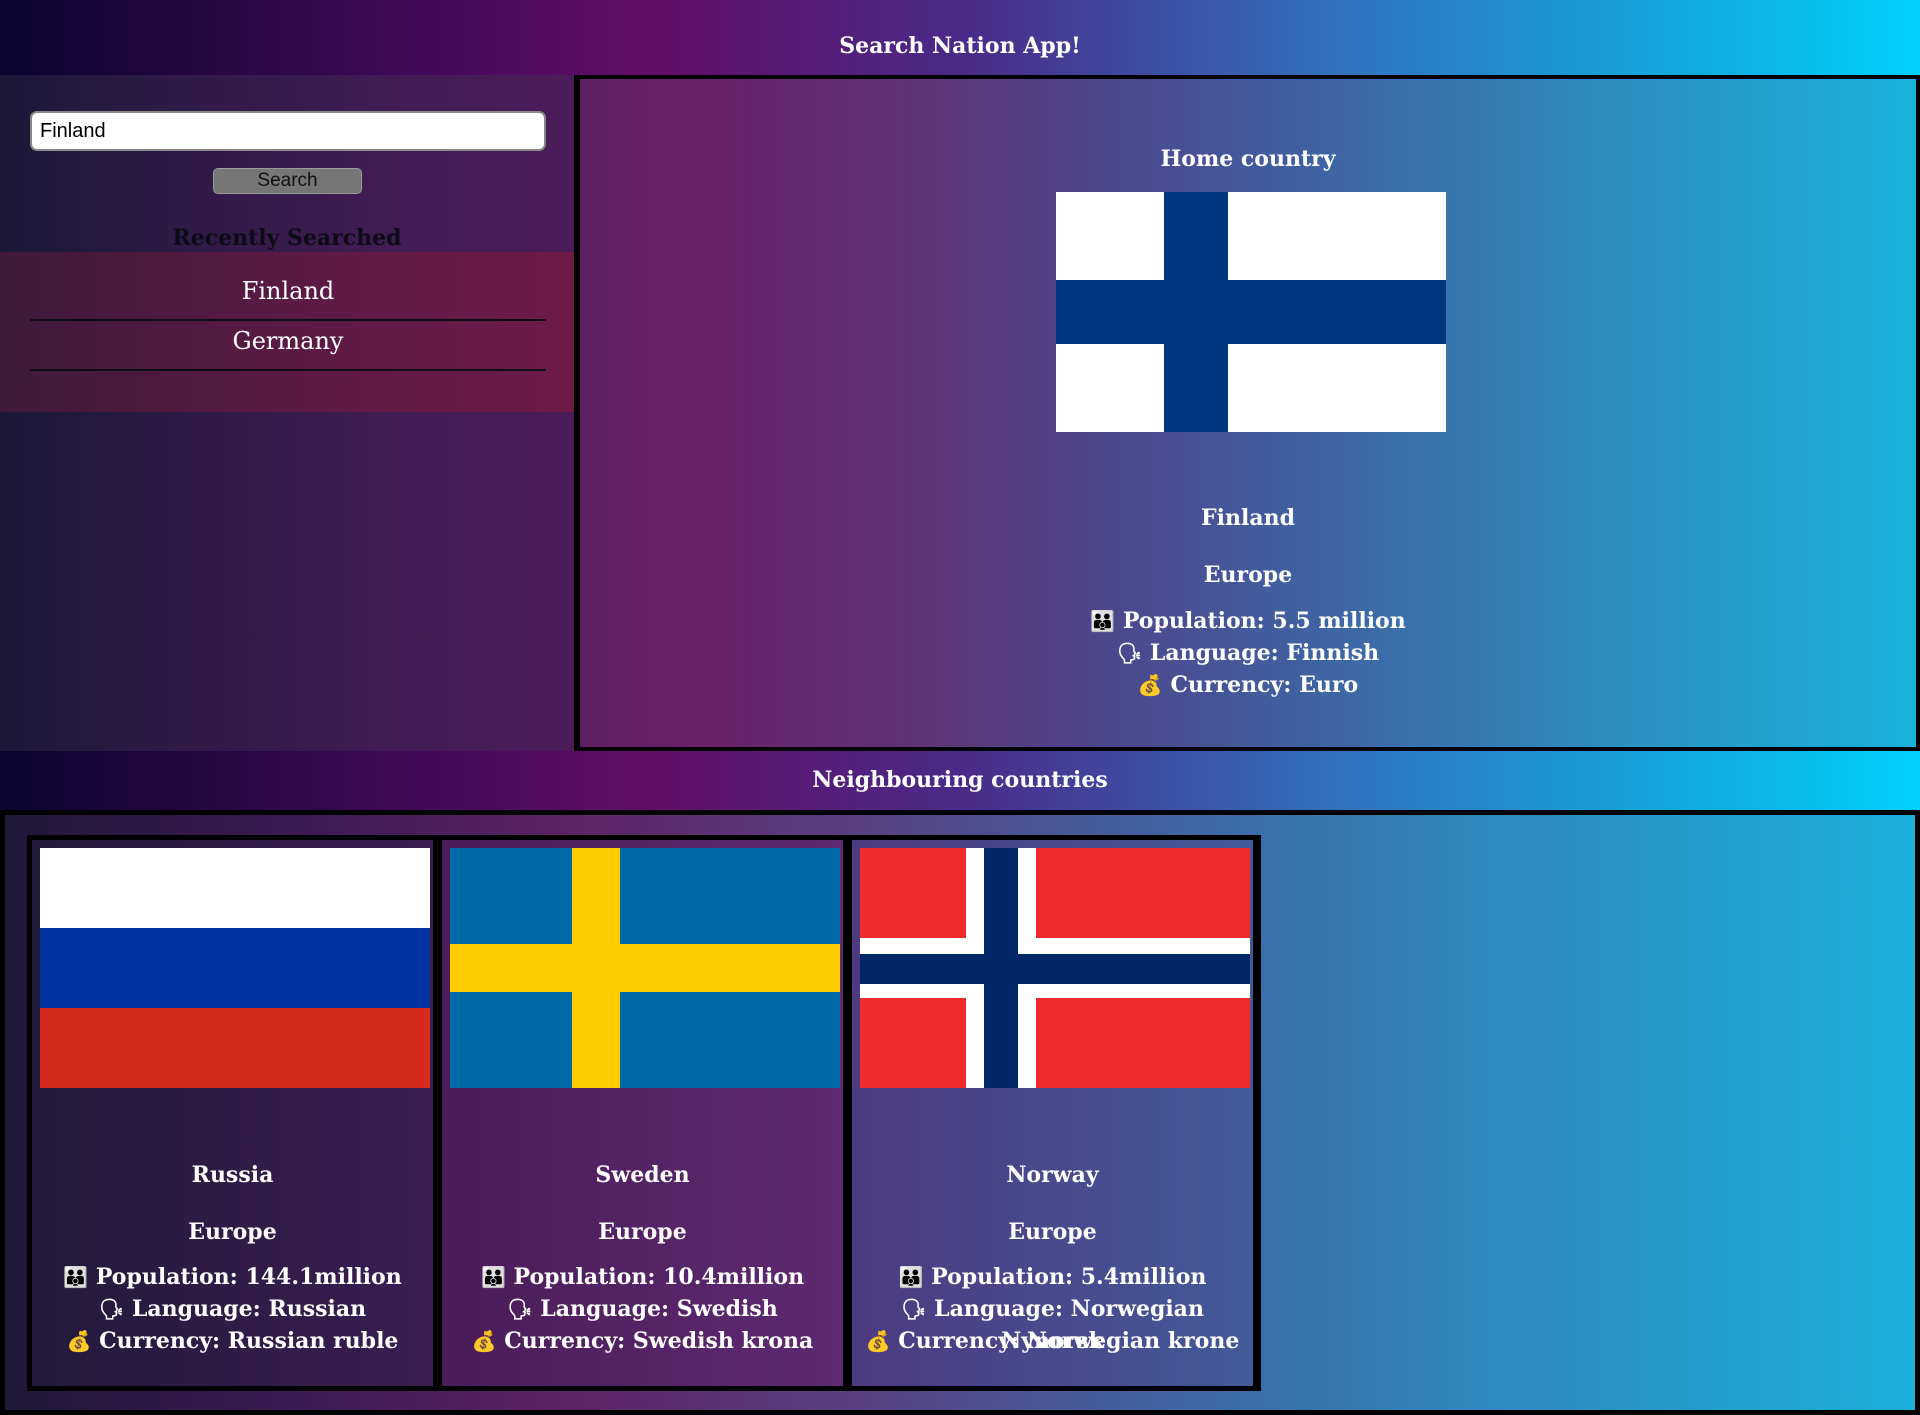 Image resolution: width=1920 pixels, height=1415 pixels. Describe the element at coordinates (249, 1341) in the screenshot. I see `neighbour-currency: Currency: Russian ruble` at that location.